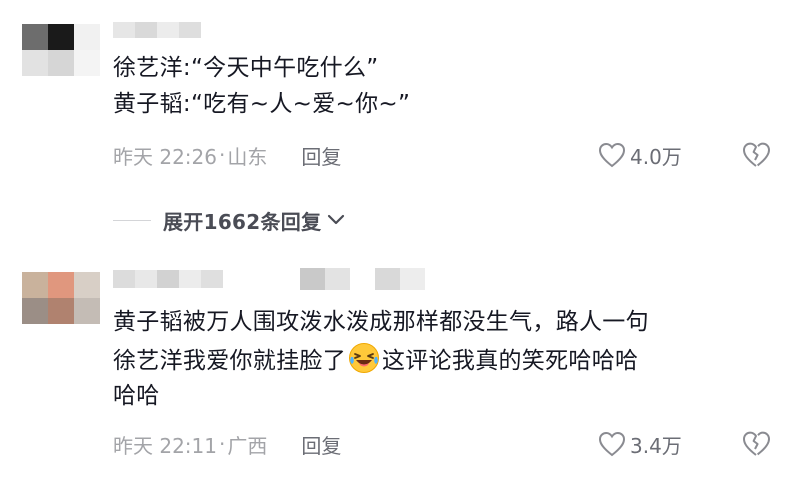 This screenshot has width=800, height=494. What do you see at coordinates (165, 156) in the screenshot?
I see `comment-time: 昨天 22:26` at bounding box center [165, 156].